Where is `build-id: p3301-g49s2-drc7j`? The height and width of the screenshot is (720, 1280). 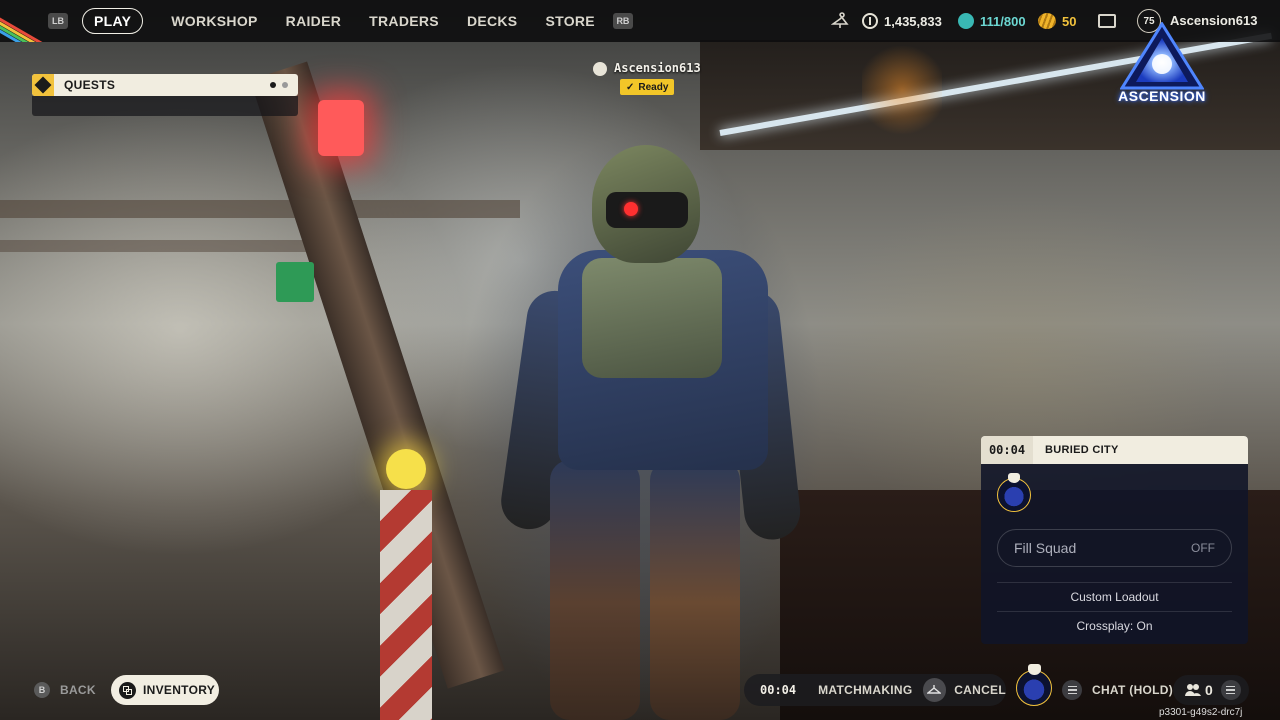 build-id: p3301-g49s2-drc7j is located at coordinates (1201, 712).